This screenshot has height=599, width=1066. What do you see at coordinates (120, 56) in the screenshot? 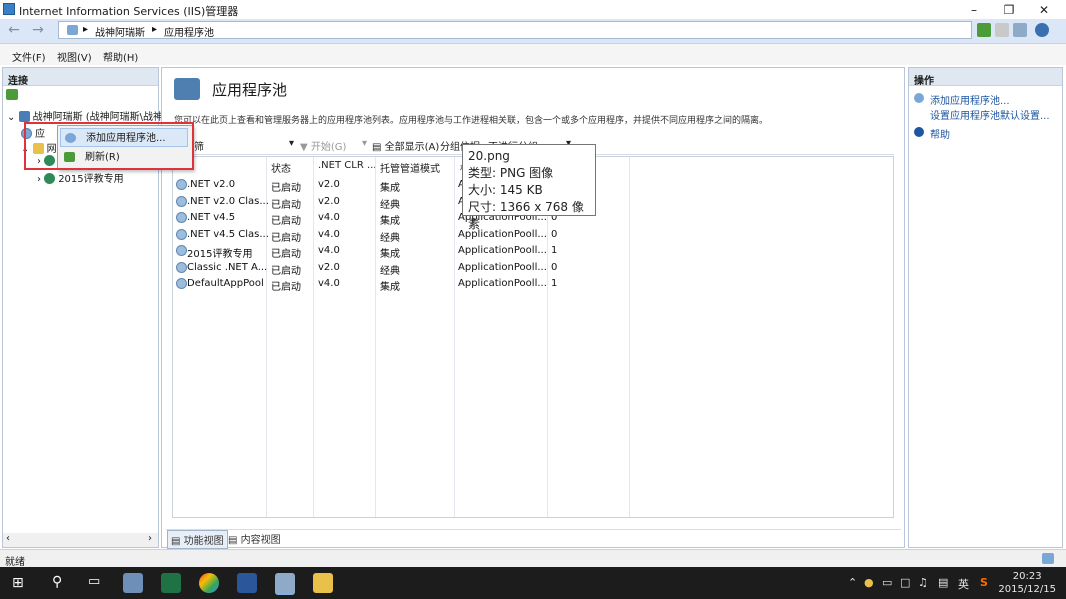
I see `menu-help: 帮助(H)` at bounding box center [120, 56].